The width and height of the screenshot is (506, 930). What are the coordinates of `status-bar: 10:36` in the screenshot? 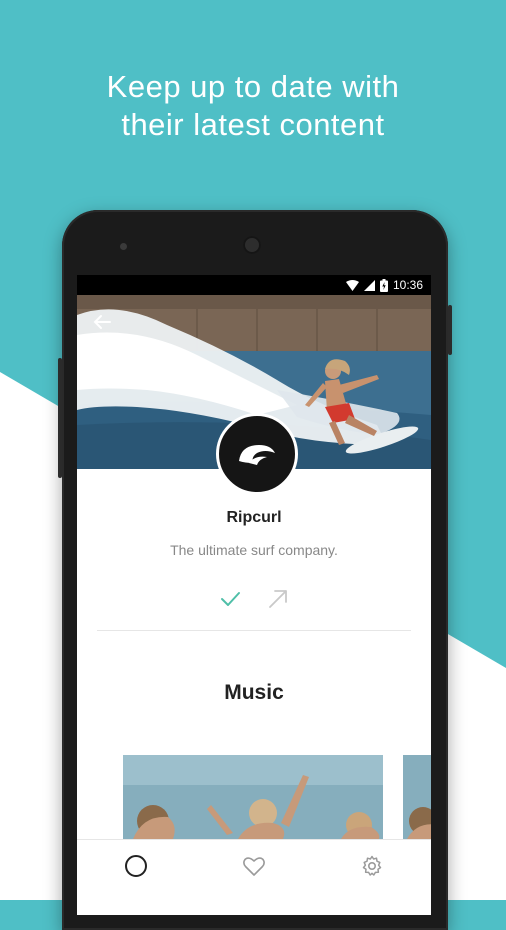 It's located at (254, 285).